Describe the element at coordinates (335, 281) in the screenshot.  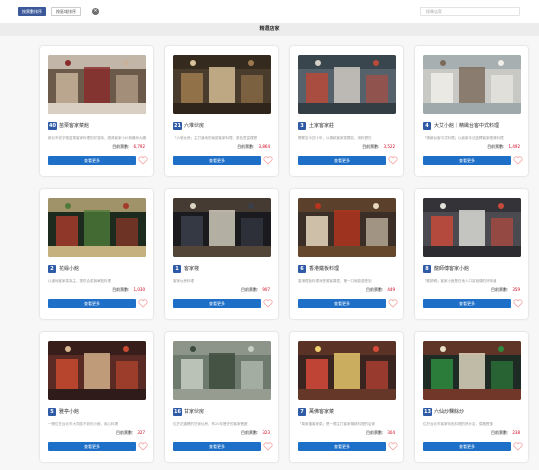
I see `restaurant-description: 香港鐵板料理深受饕客喜愛，第一口就能感受到` at that location.